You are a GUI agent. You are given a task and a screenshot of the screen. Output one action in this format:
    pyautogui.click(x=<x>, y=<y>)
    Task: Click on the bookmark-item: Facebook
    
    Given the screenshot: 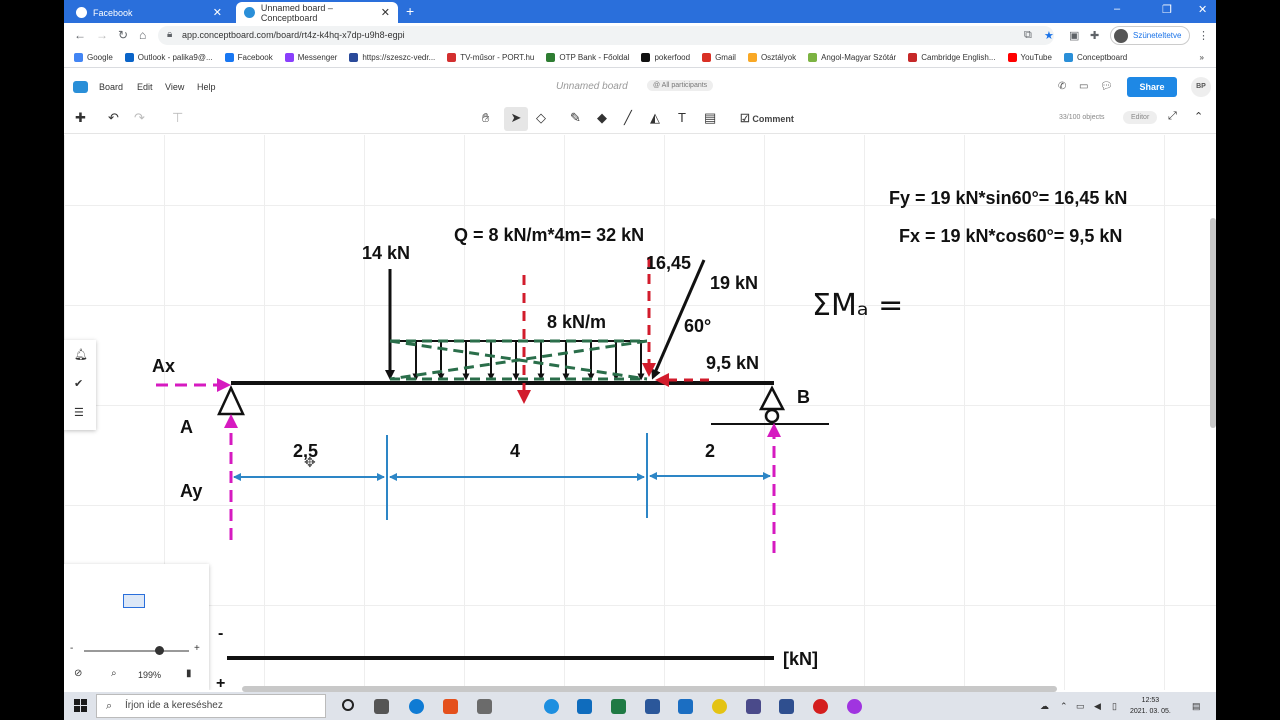 What is the action you would take?
    pyautogui.click(x=248, y=57)
    